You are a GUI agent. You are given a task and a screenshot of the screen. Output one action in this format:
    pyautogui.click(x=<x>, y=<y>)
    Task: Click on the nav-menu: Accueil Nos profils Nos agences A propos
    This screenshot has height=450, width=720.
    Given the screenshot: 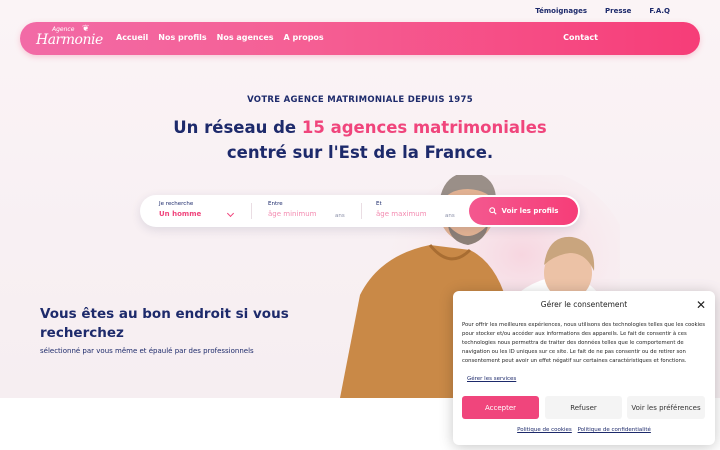 What is the action you would take?
    pyautogui.click(x=220, y=37)
    